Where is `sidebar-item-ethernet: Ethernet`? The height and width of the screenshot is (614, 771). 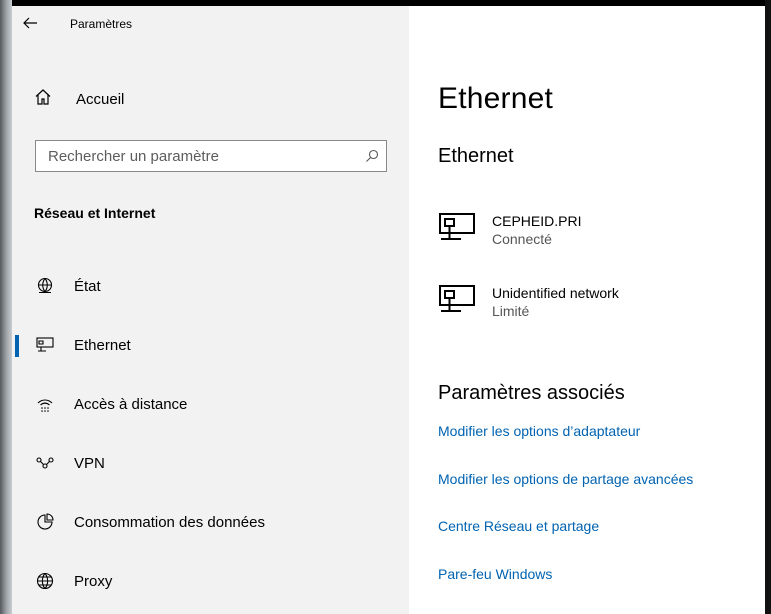 sidebar-item-ethernet: Ethernet is located at coordinates (210, 345).